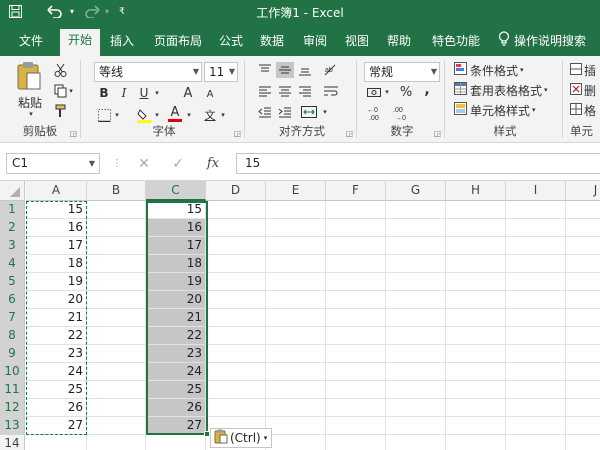 The image size is (600, 450). Describe the element at coordinates (31, 43) in the screenshot. I see `tab-file: 文件` at that location.